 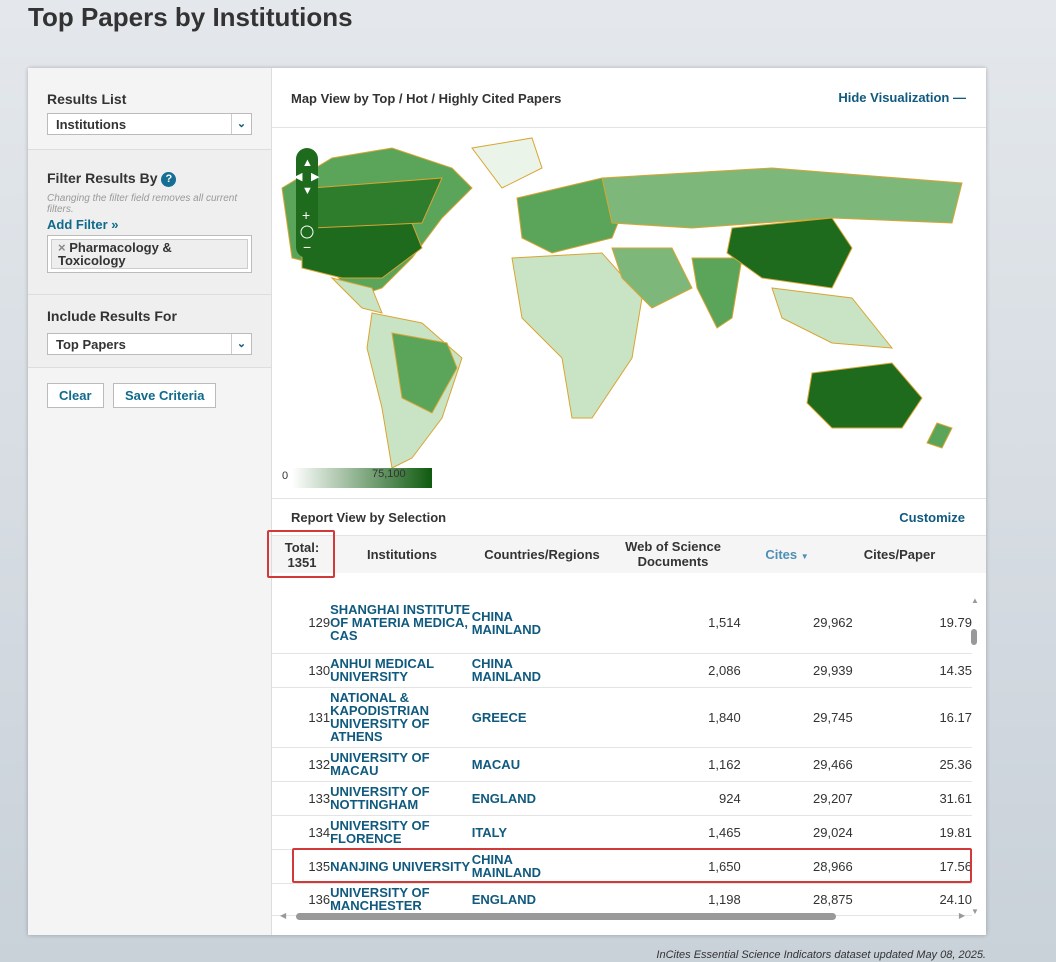 I want to click on results-list-label: Results List, so click(x=87, y=99).